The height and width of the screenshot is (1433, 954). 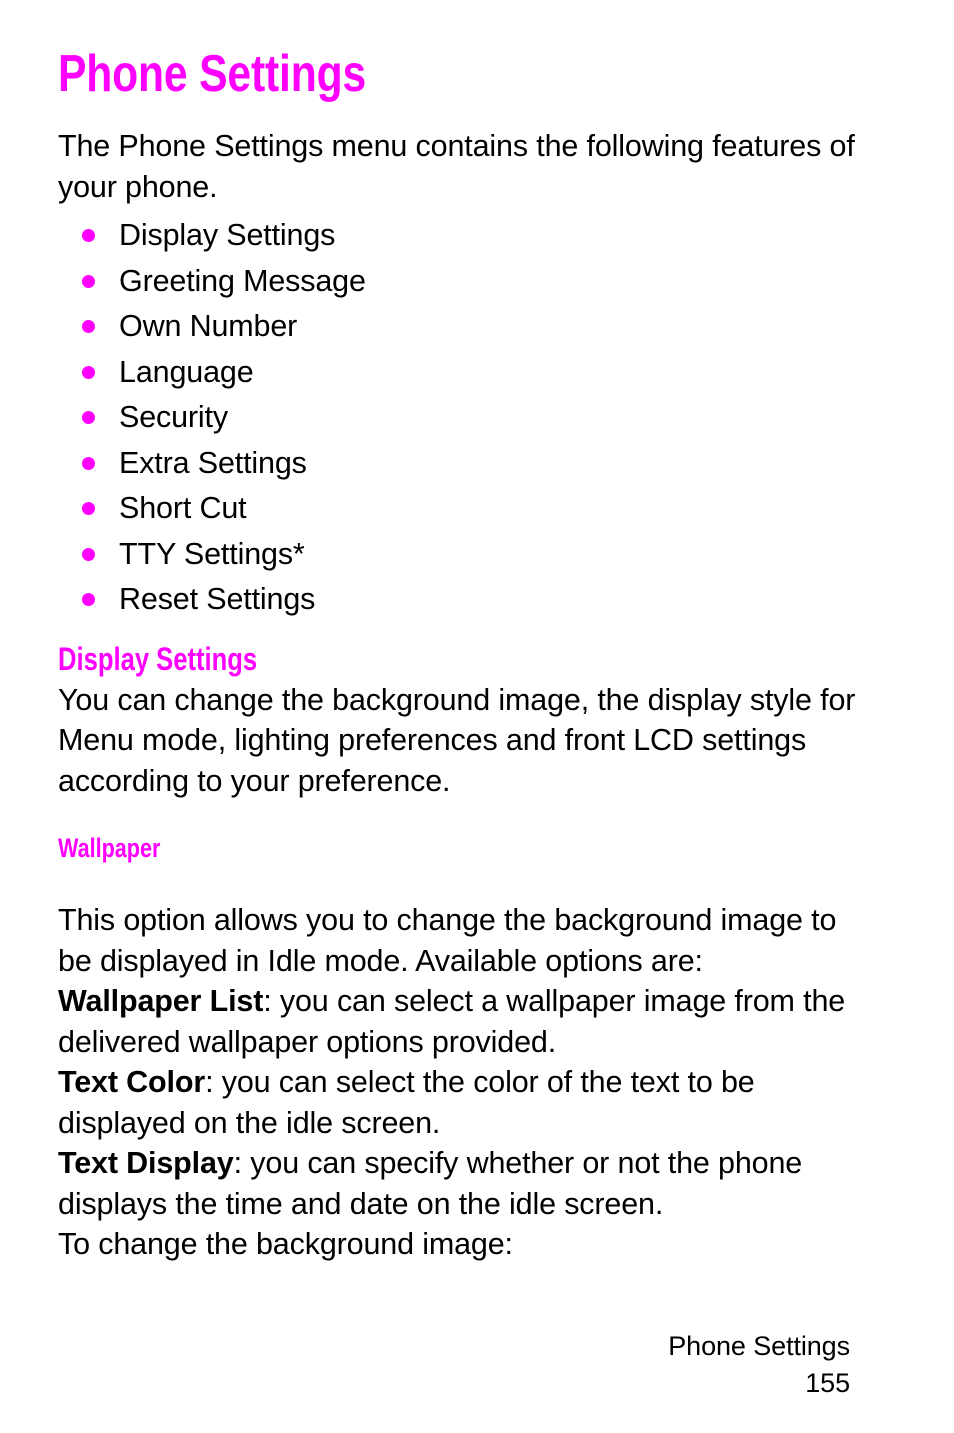 What do you see at coordinates (186, 371) in the screenshot?
I see `list-item-label: Language` at bounding box center [186, 371].